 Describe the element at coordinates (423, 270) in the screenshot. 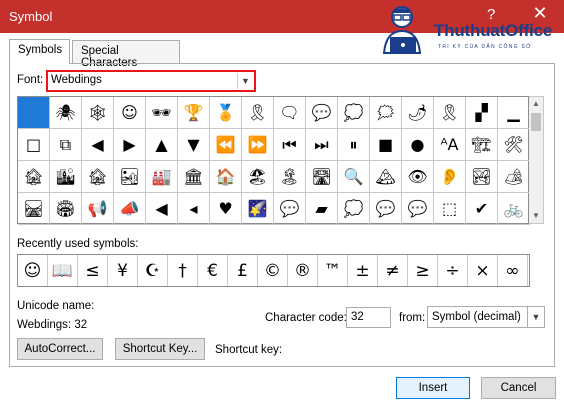

I see `recent-symbol-cell: ≥` at that location.